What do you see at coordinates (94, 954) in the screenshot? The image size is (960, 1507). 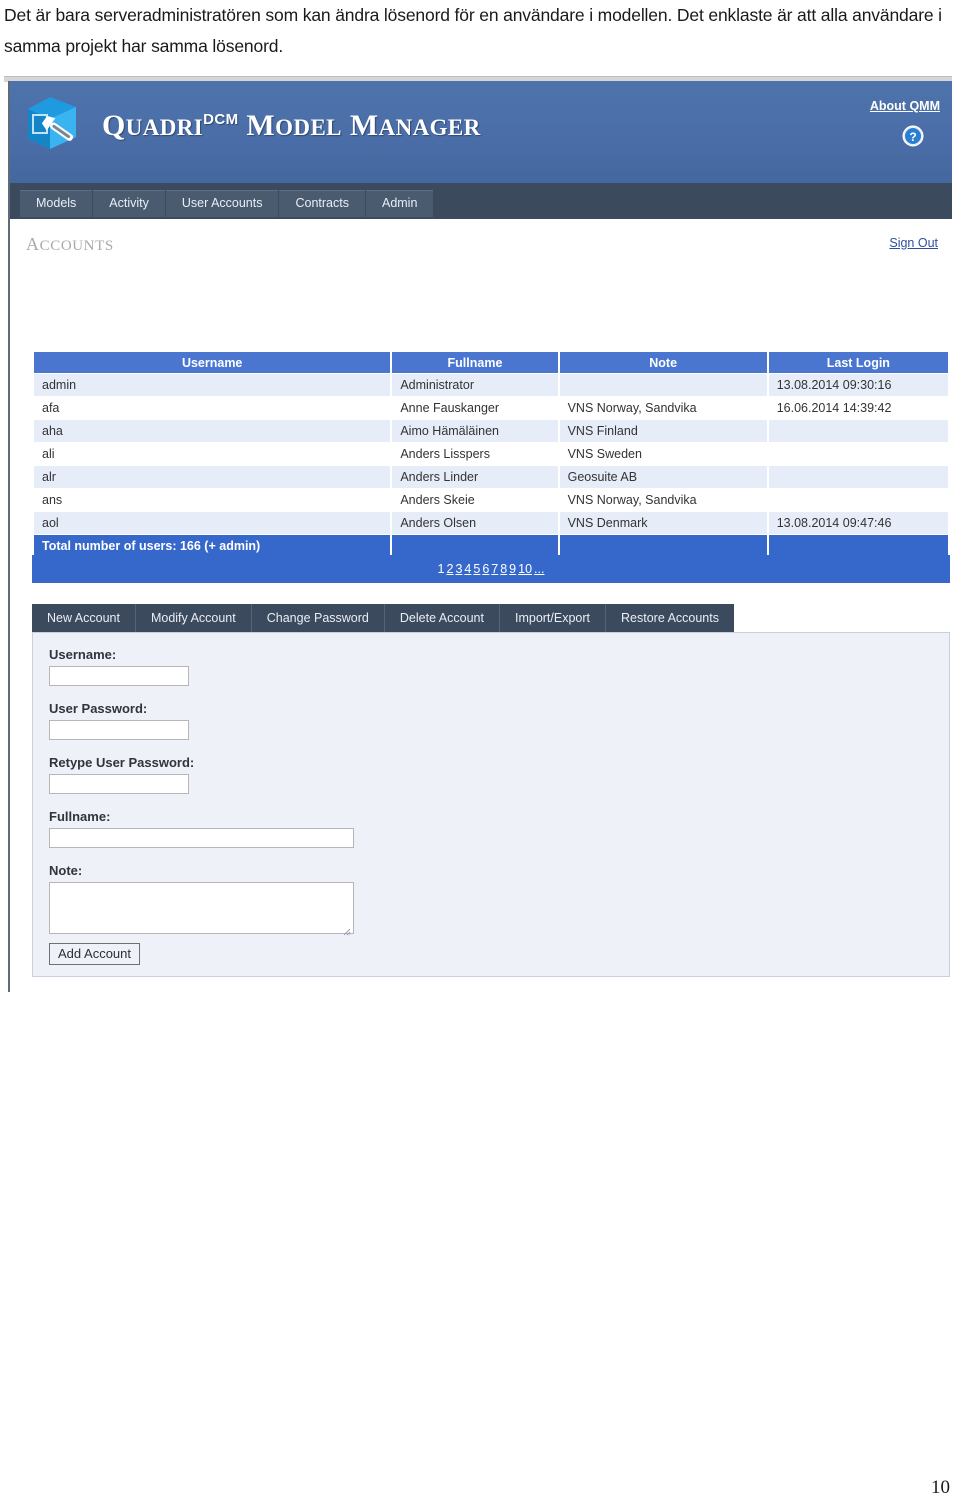 I see `add-account-button: Add Account` at bounding box center [94, 954].